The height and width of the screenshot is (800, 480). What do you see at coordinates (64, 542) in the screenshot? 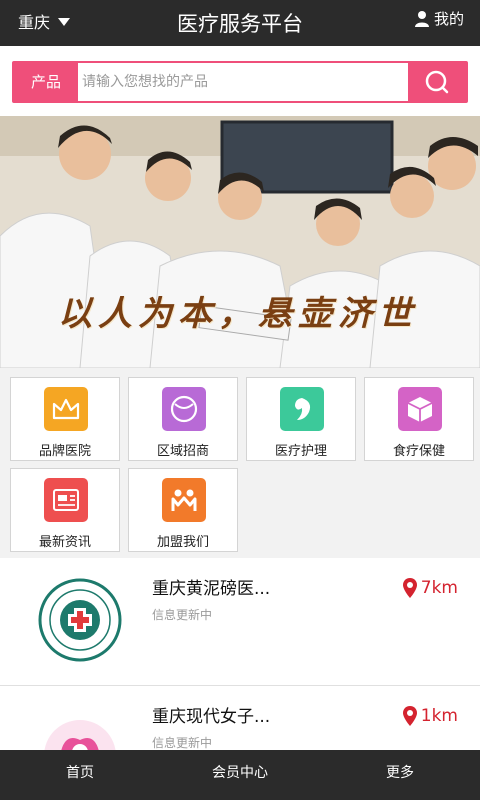
I see `category-label: 最新资讯` at bounding box center [64, 542].